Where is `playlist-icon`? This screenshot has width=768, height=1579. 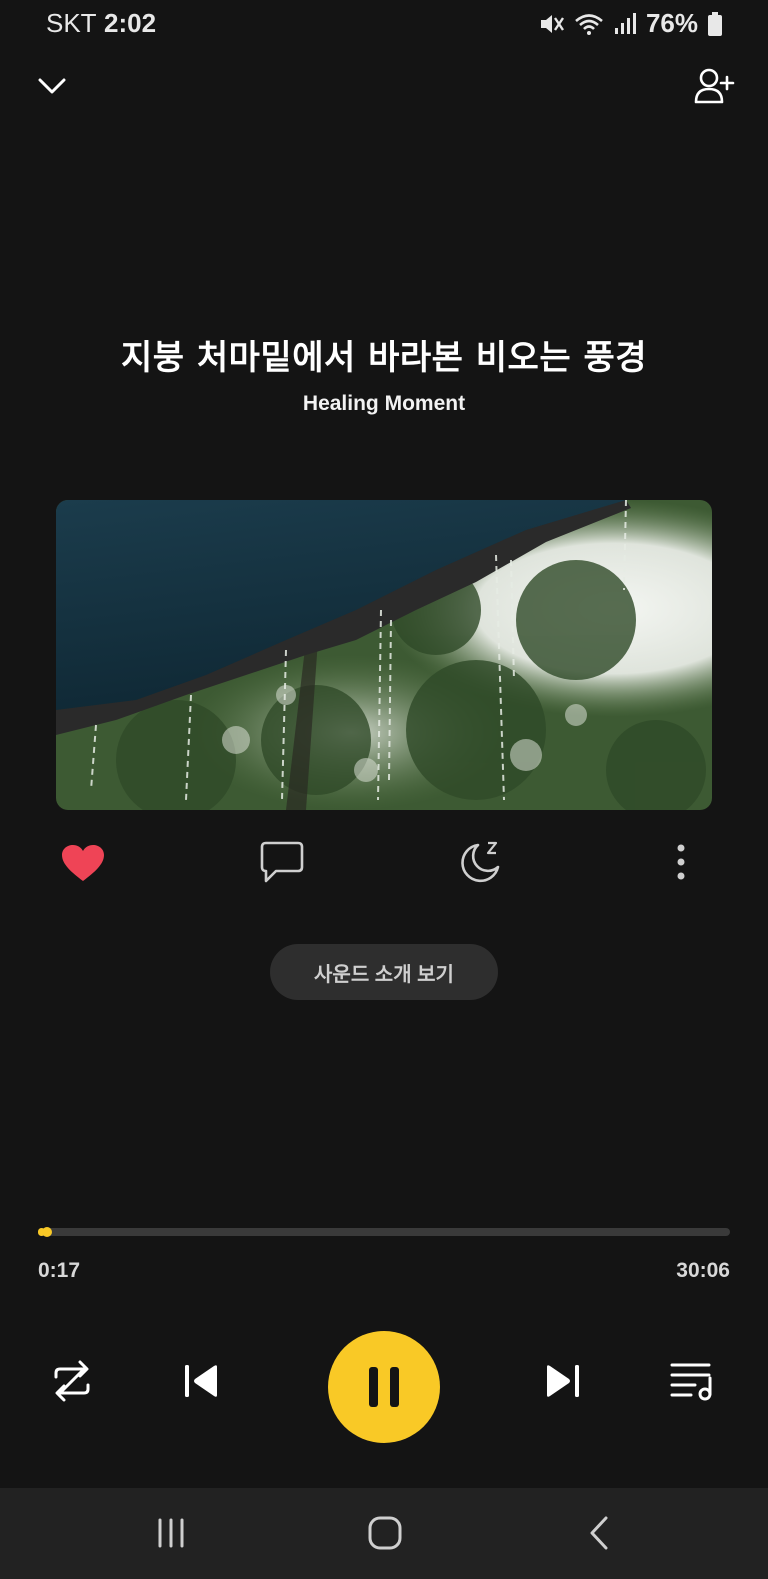 playlist-icon is located at coordinates (691, 1382).